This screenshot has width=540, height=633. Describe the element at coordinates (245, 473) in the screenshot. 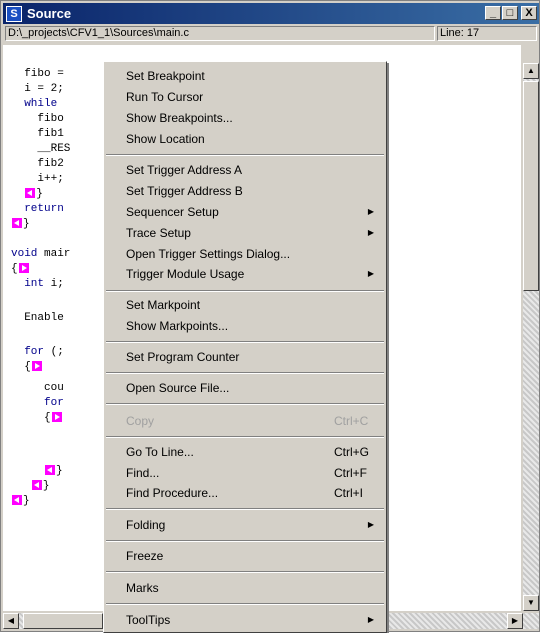

I see `menu-item-find: Find... Ctrl+F` at that location.